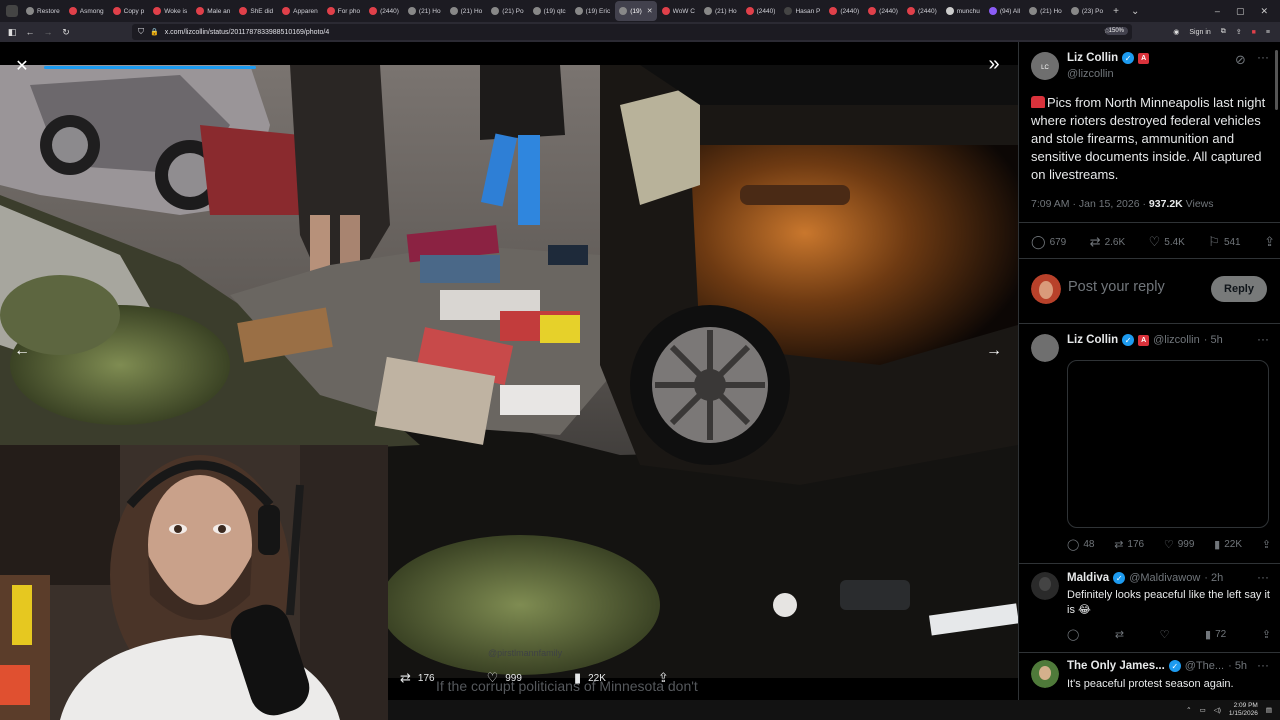 The width and height of the screenshot is (1280, 720). What do you see at coordinates (1087, 11) in the screenshot?
I see `browser-tab: (23) Po` at bounding box center [1087, 11].